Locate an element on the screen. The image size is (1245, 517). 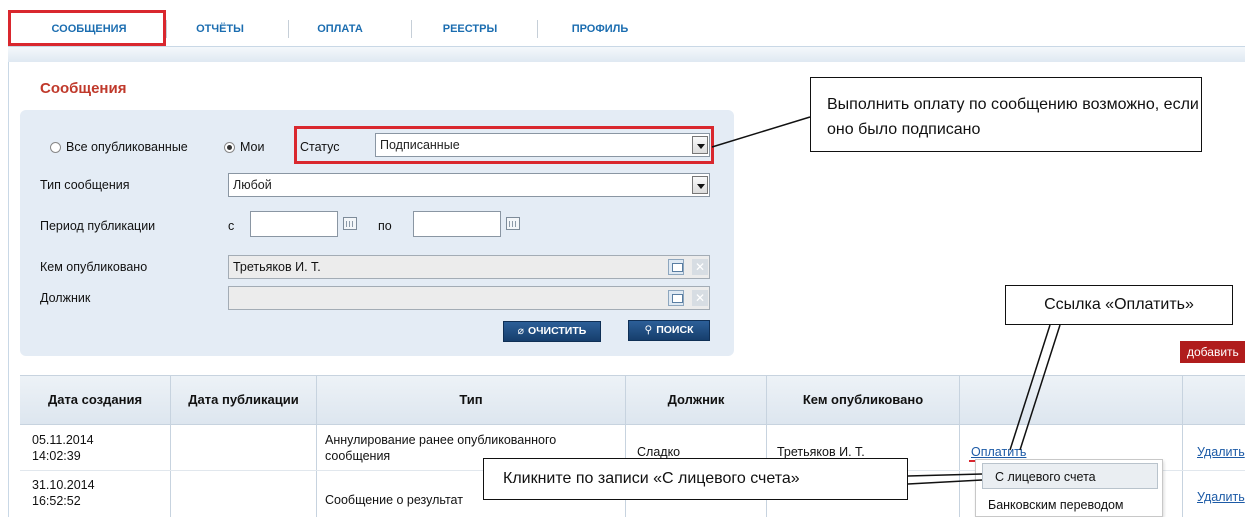
row1-delete-link: Удалить is located at coordinates (1221, 452).